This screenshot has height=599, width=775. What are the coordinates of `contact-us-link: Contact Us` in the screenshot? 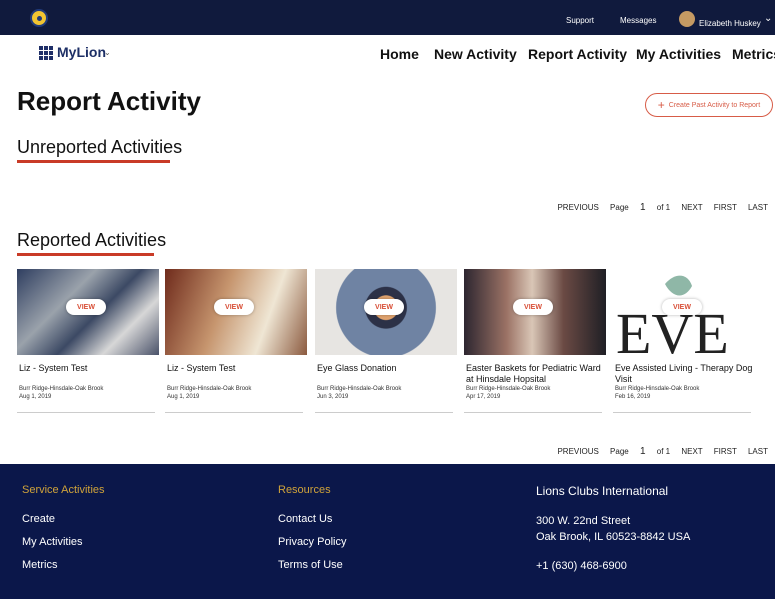 It's located at (305, 519).